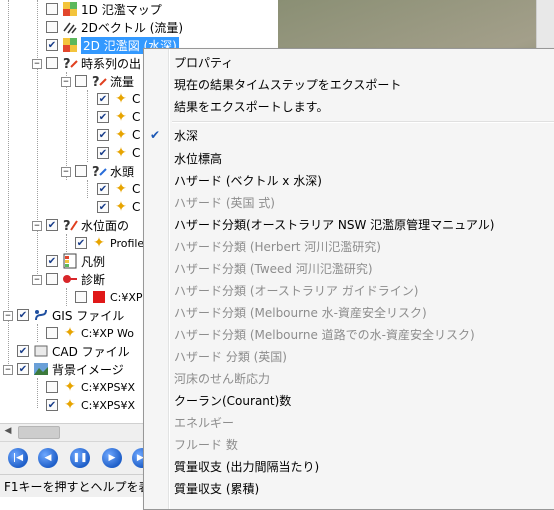  Describe the element at coordinates (132, 27) in the screenshot. I see `tree-item-label: 2Dベクトル (流量)` at that location.